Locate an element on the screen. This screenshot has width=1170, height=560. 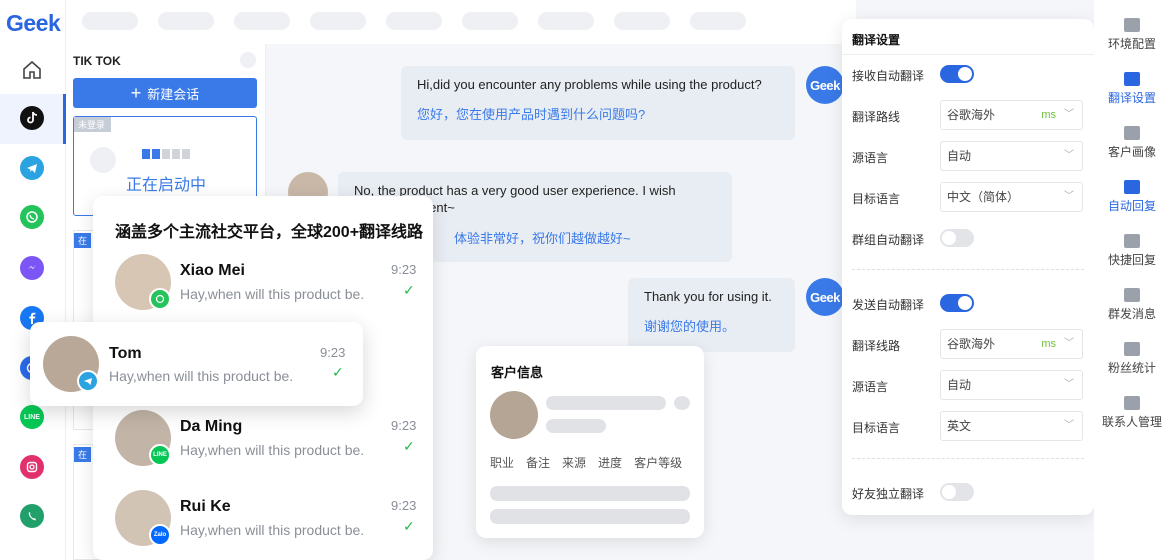
src2-value: 自动 is located at coordinates (959, 385).